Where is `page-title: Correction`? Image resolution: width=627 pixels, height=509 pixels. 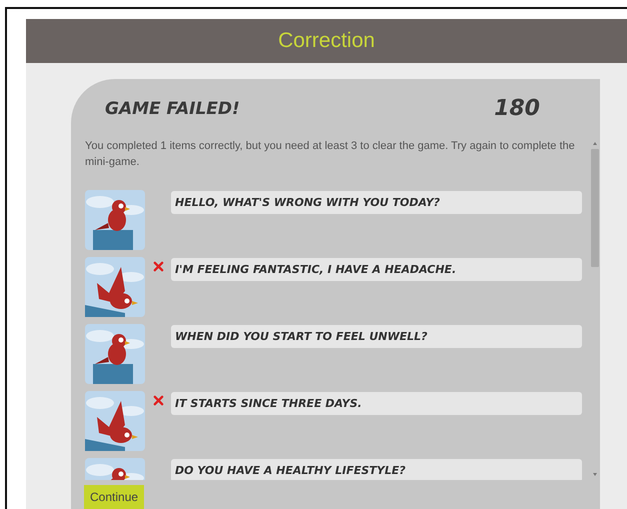 page-title: Correction is located at coordinates (326, 41).